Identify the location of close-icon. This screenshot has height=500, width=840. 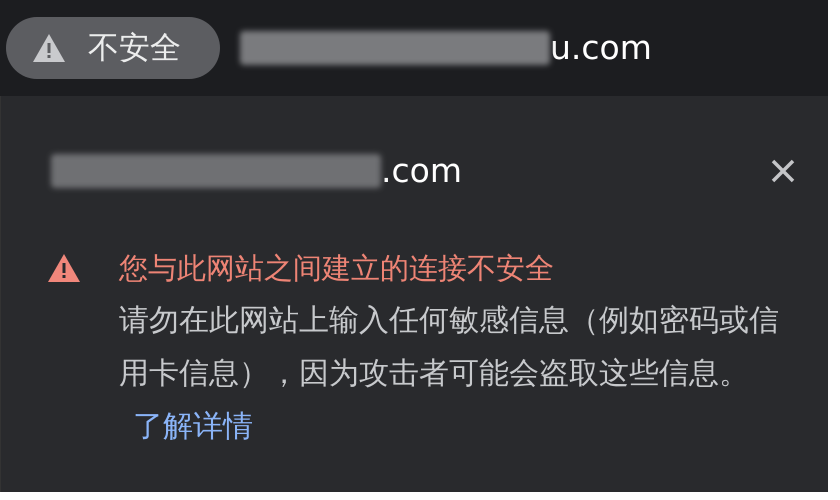
(783, 171).